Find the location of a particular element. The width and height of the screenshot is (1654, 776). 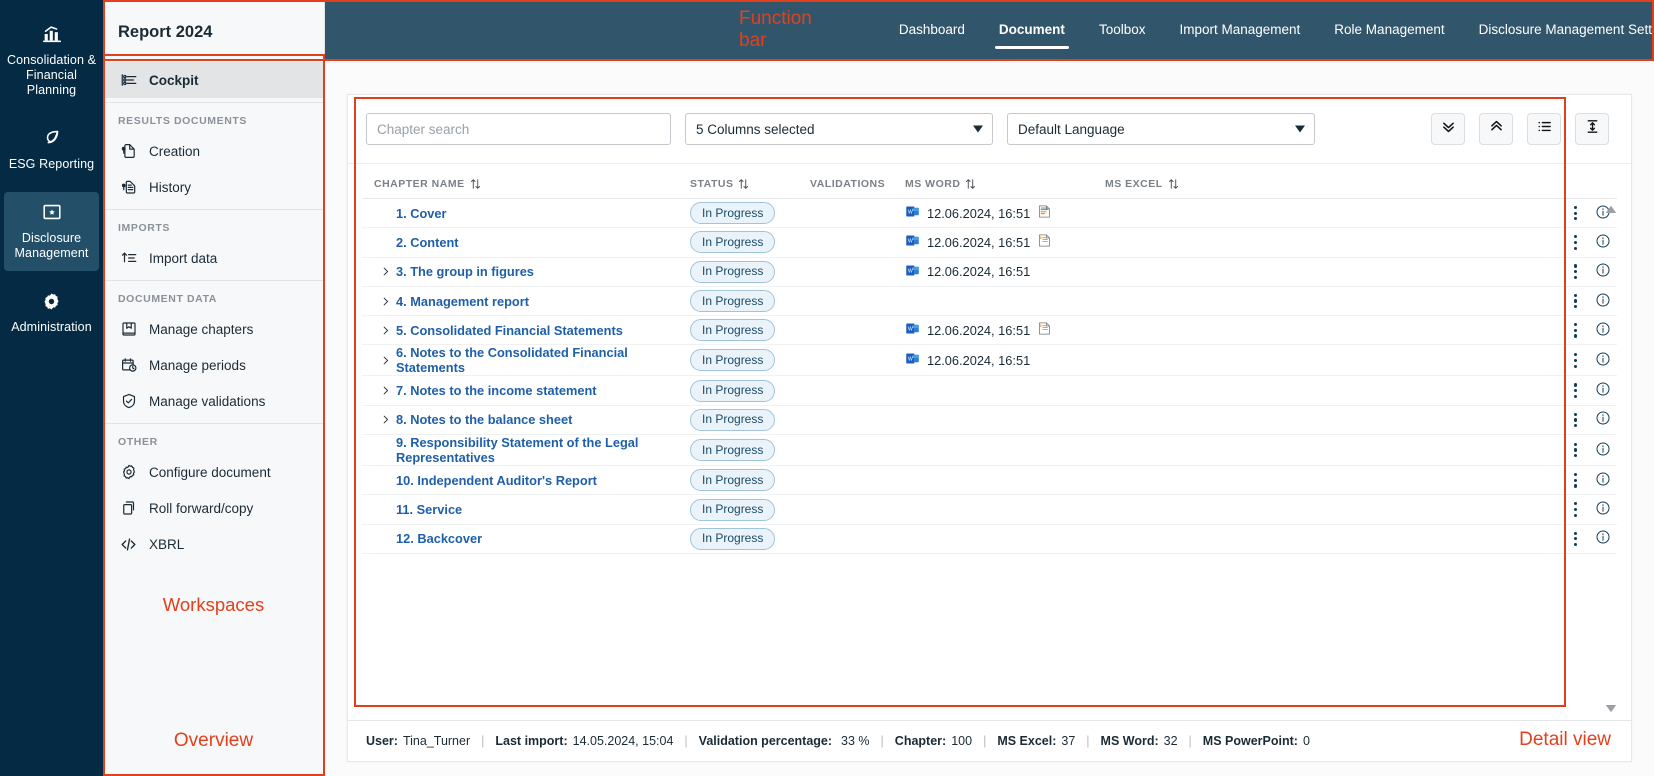

table-scrollbar is located at coordinates (1610, 459).